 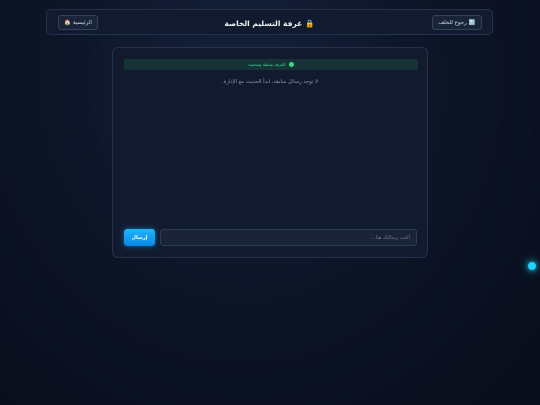 I want to click on back-button: رجوع للخلف 🔙, so click(x=457, y=22).